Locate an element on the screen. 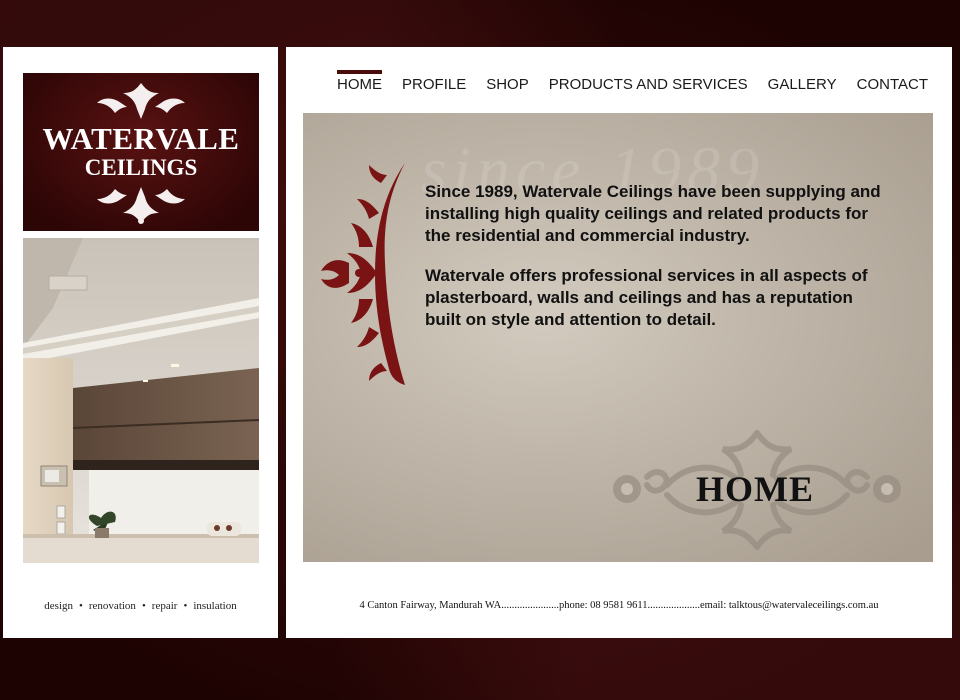 The width and height of the screenshot is (960, 700). side-ornament-icon is located at coordinates (363, 274).